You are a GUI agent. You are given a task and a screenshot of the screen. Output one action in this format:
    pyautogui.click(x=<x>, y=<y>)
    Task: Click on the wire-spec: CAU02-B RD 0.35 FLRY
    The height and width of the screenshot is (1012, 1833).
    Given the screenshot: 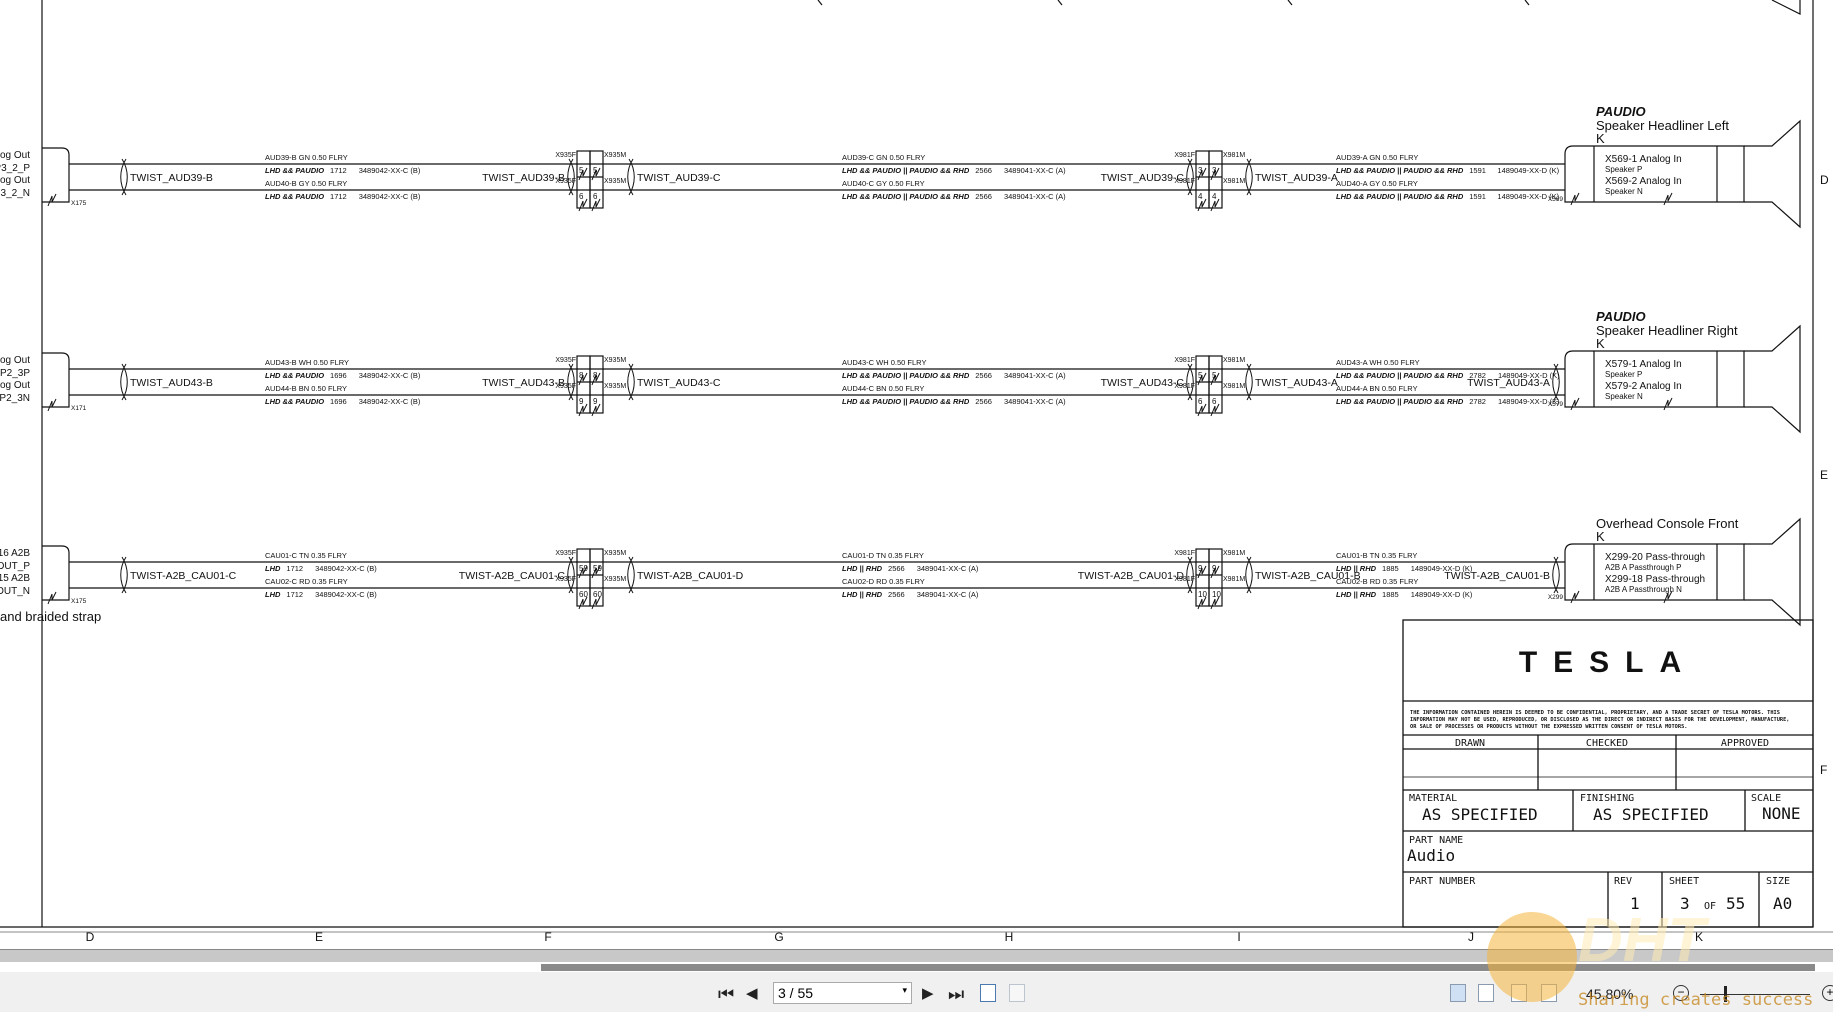 What is the action you would take?
    pyautogui.click(x=1377, y=581)
    